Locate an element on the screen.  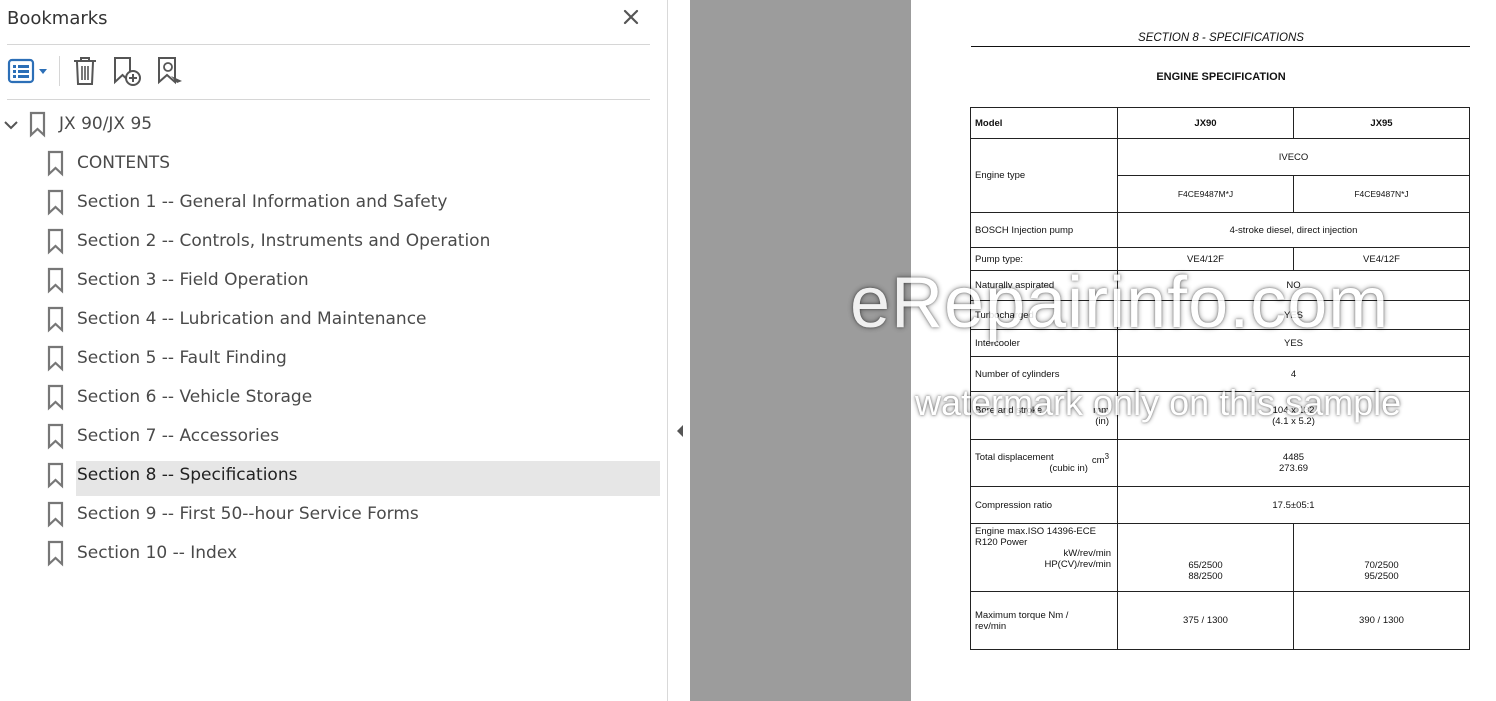
collapse-left-arrow-icon is located at coordinates (680, 431).